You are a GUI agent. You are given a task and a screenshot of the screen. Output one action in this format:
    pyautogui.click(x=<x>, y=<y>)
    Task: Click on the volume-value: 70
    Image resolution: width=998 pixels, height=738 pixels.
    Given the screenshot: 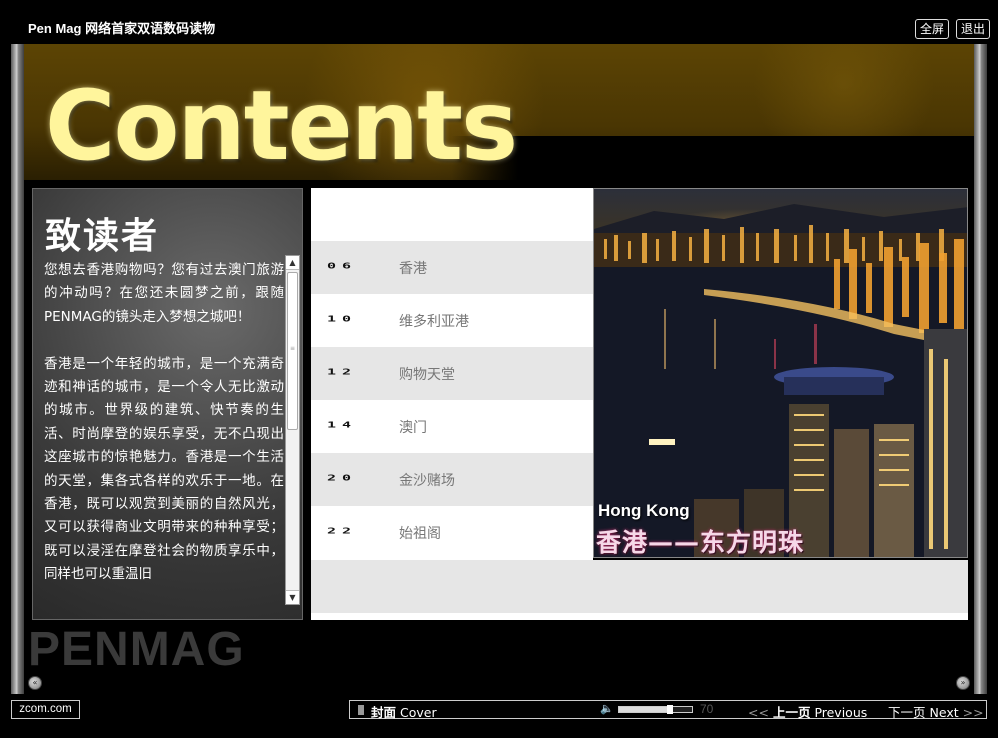 What is the action you would take?
    pyautogui.click(x=707, y=709)
    